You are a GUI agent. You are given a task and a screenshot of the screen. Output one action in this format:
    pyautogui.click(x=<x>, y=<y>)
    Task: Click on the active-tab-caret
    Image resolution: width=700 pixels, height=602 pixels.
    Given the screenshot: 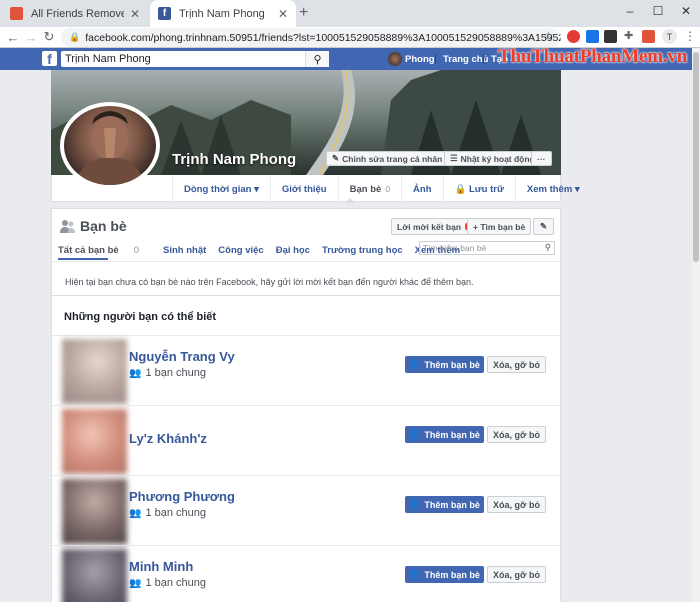 What is the action you would take?
    pyautogui.click(x=350, y=200)
    